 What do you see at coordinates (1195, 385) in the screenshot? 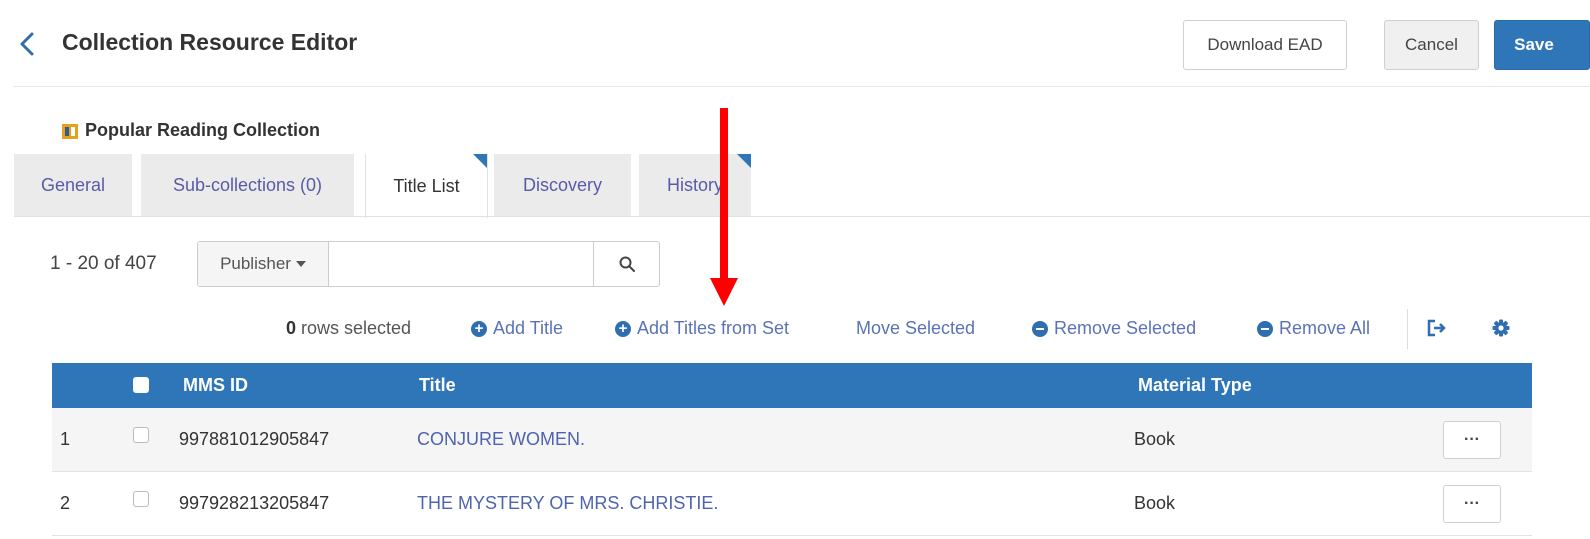
I see `column-header-material-type: Material Type` at bounding box center [1195, 385].